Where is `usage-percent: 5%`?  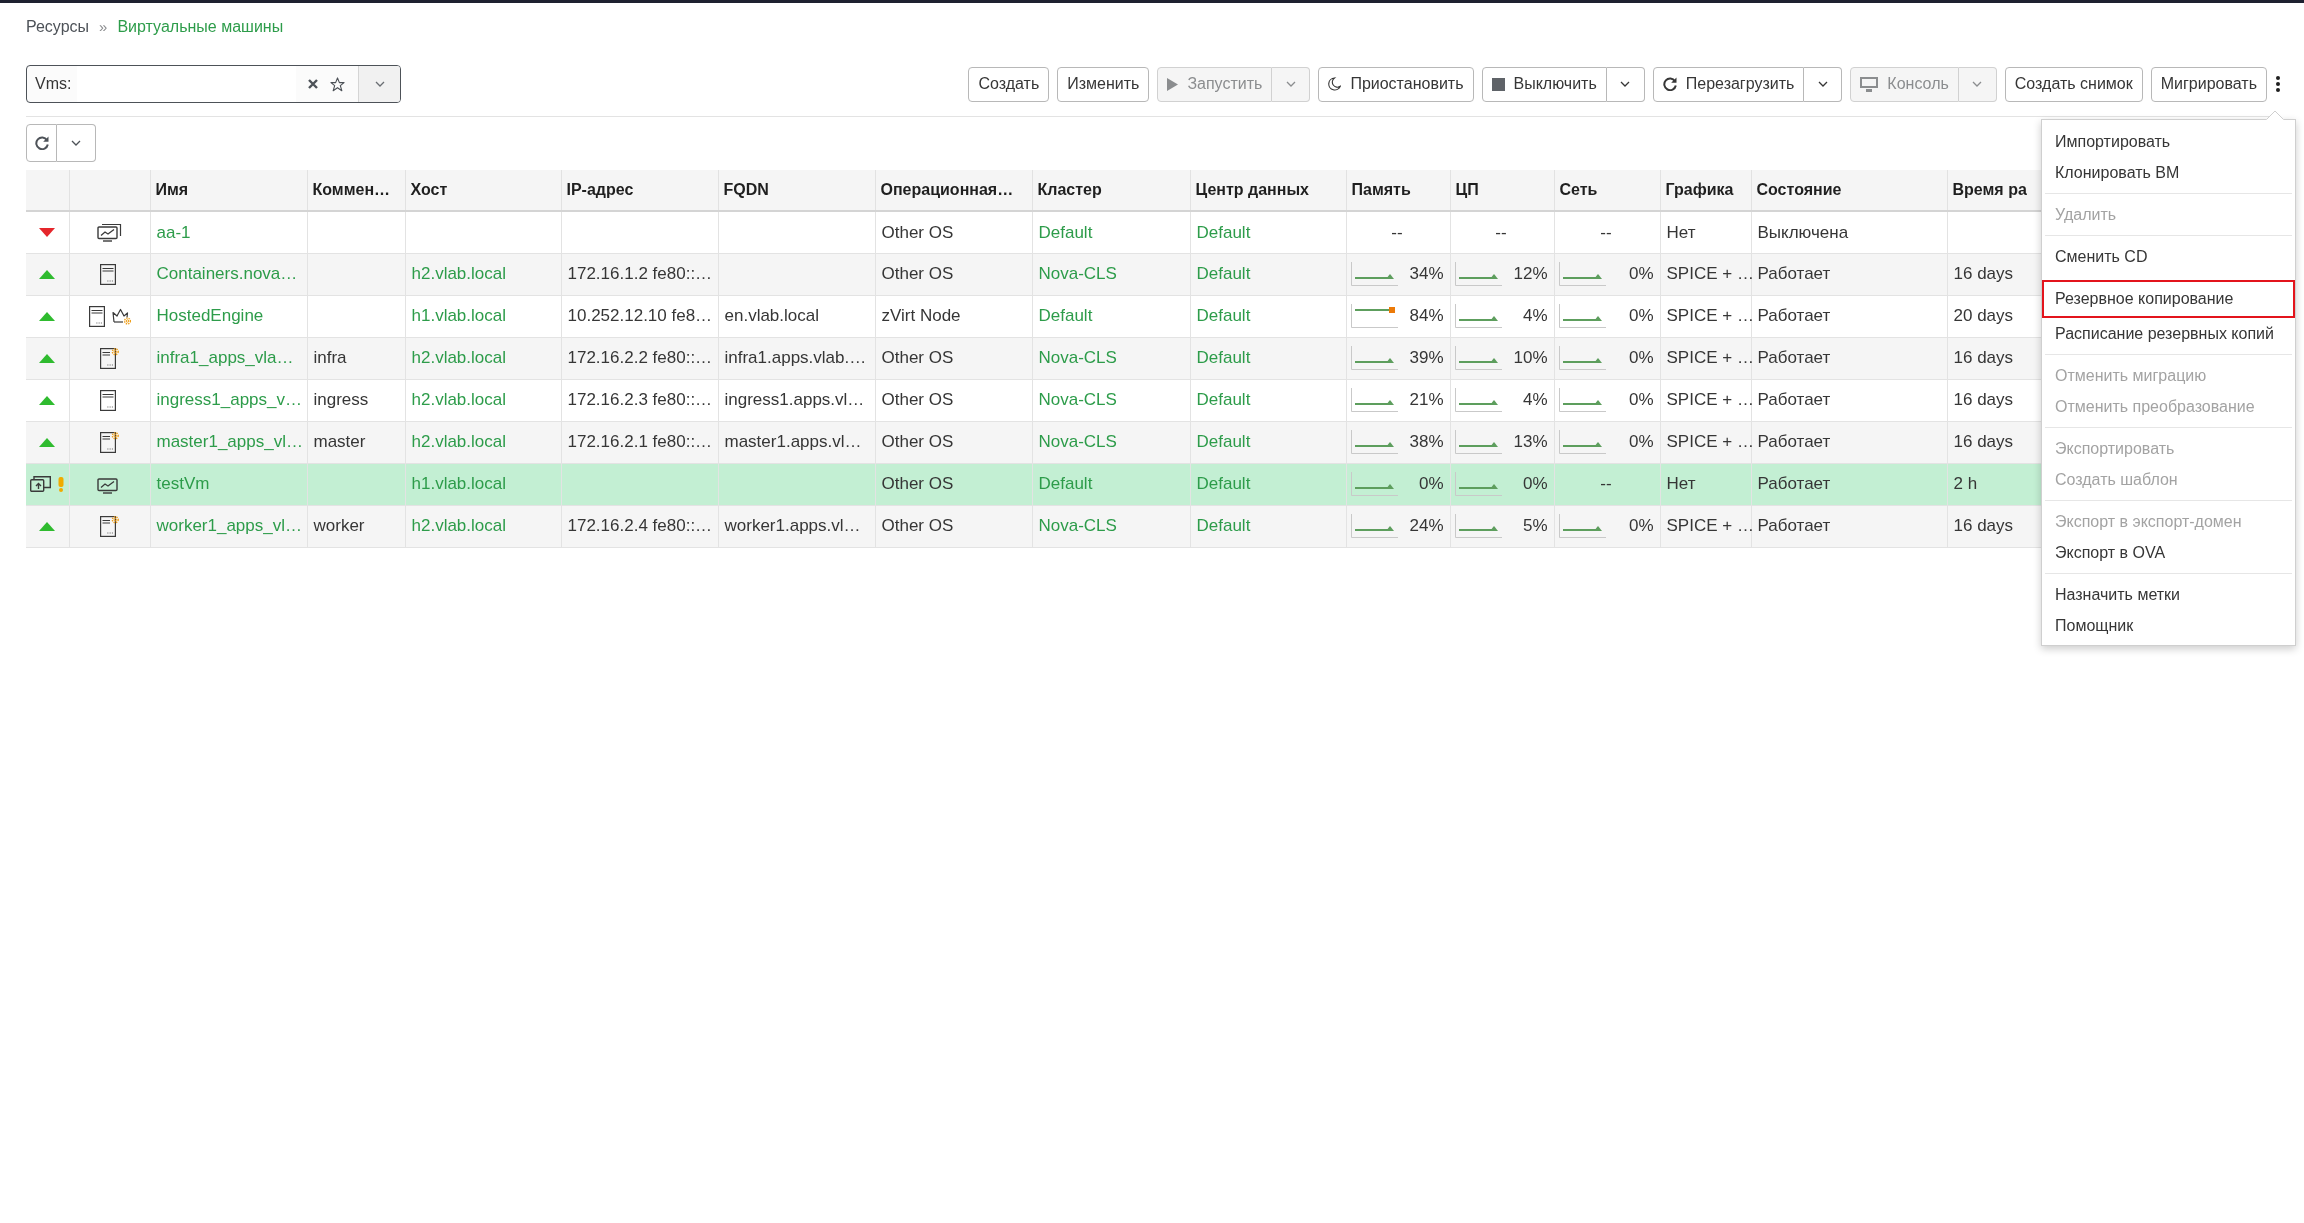 usage-percent: 5% is located at coordinates (1535, 526).